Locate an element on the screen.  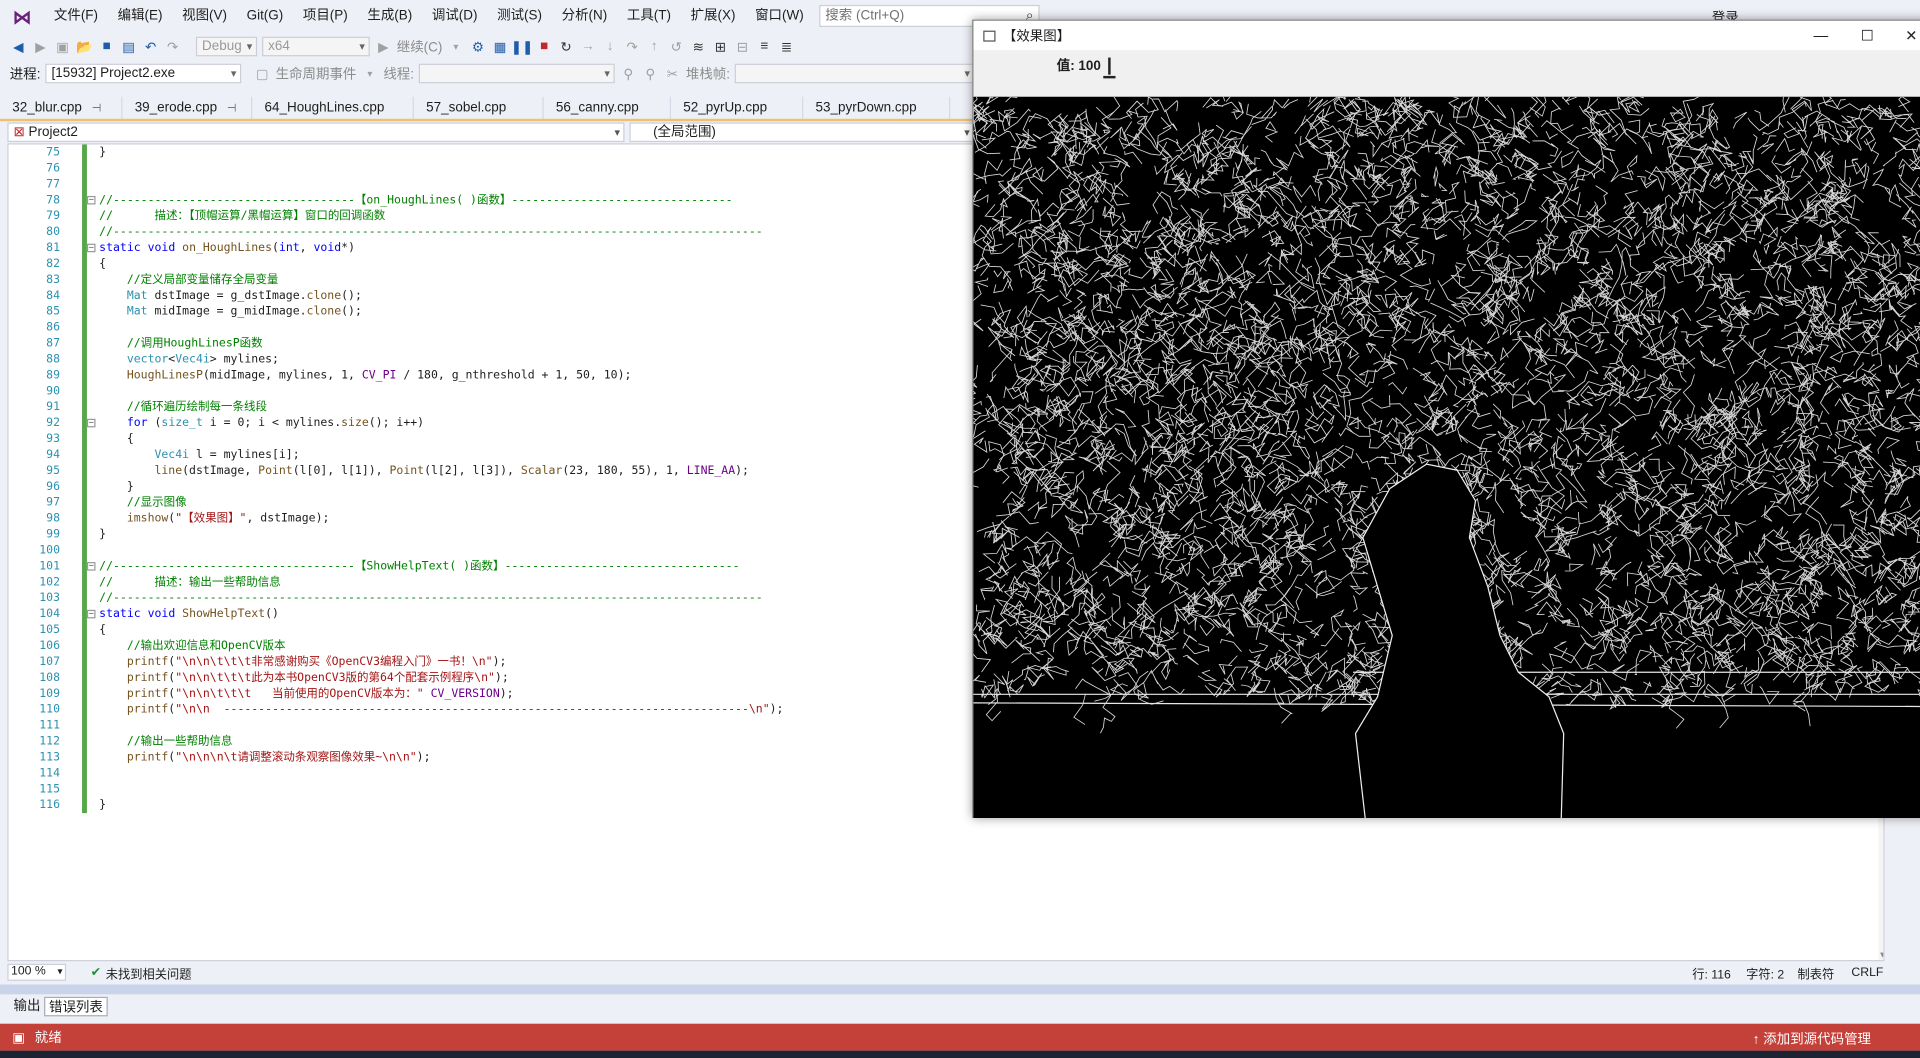
code-line: 81 − static void on_HoughLines(int, void*) is located at coordinates (489, 248).